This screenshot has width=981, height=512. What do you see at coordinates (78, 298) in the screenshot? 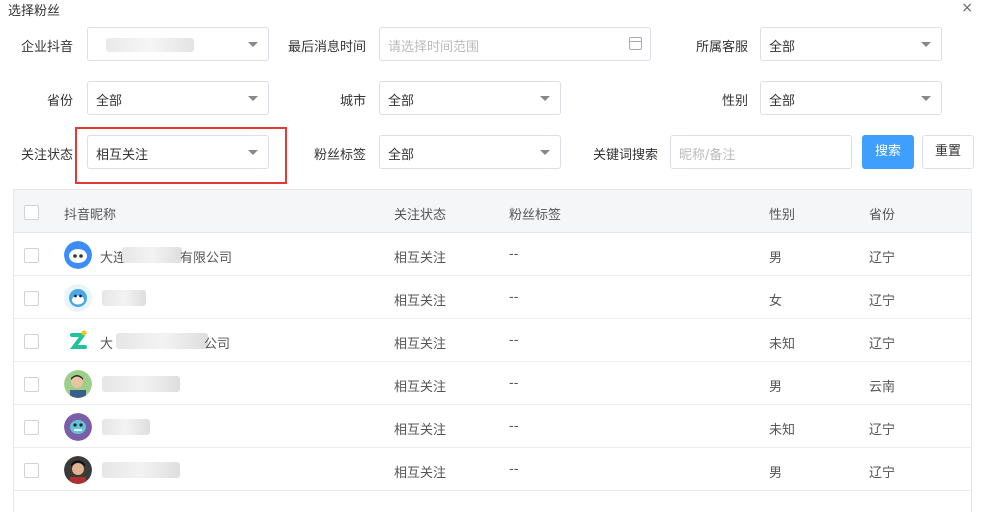
I see `monkey-icon` at bounding box center [78, 298].